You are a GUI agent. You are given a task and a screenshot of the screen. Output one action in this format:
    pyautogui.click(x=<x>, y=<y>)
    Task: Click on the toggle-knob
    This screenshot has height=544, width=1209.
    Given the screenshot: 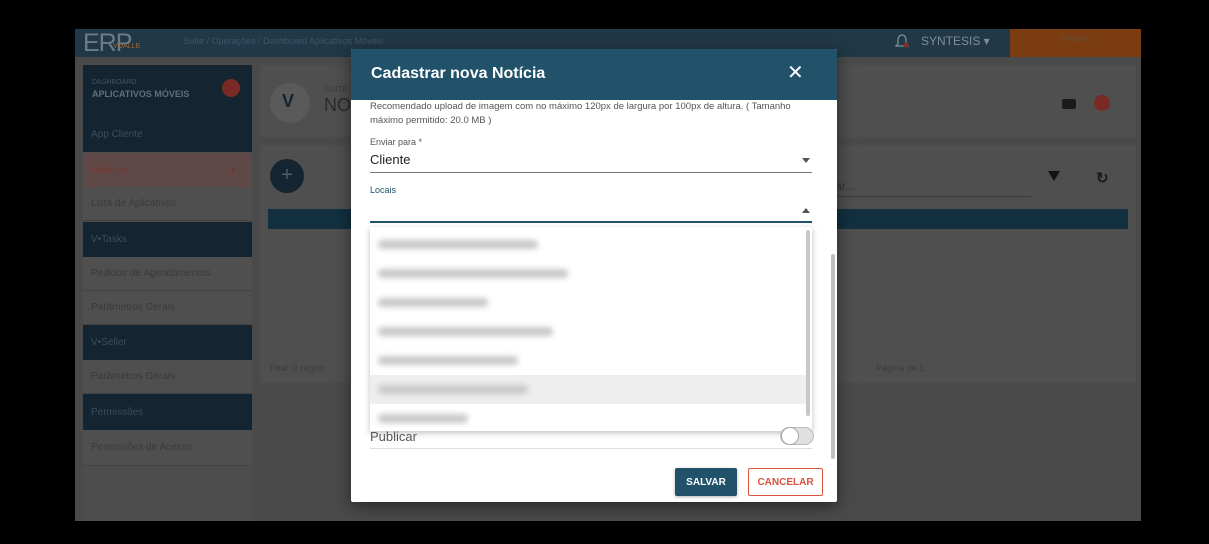 What is the action you would take?
    pyautogui.click(x=790, y=436)
    